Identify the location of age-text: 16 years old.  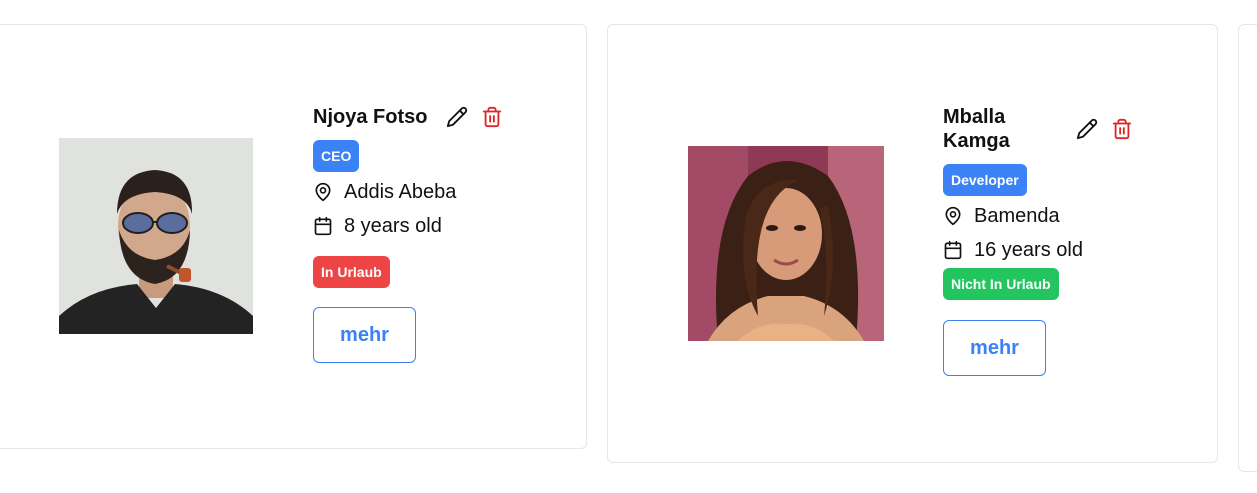
(1028, 250).